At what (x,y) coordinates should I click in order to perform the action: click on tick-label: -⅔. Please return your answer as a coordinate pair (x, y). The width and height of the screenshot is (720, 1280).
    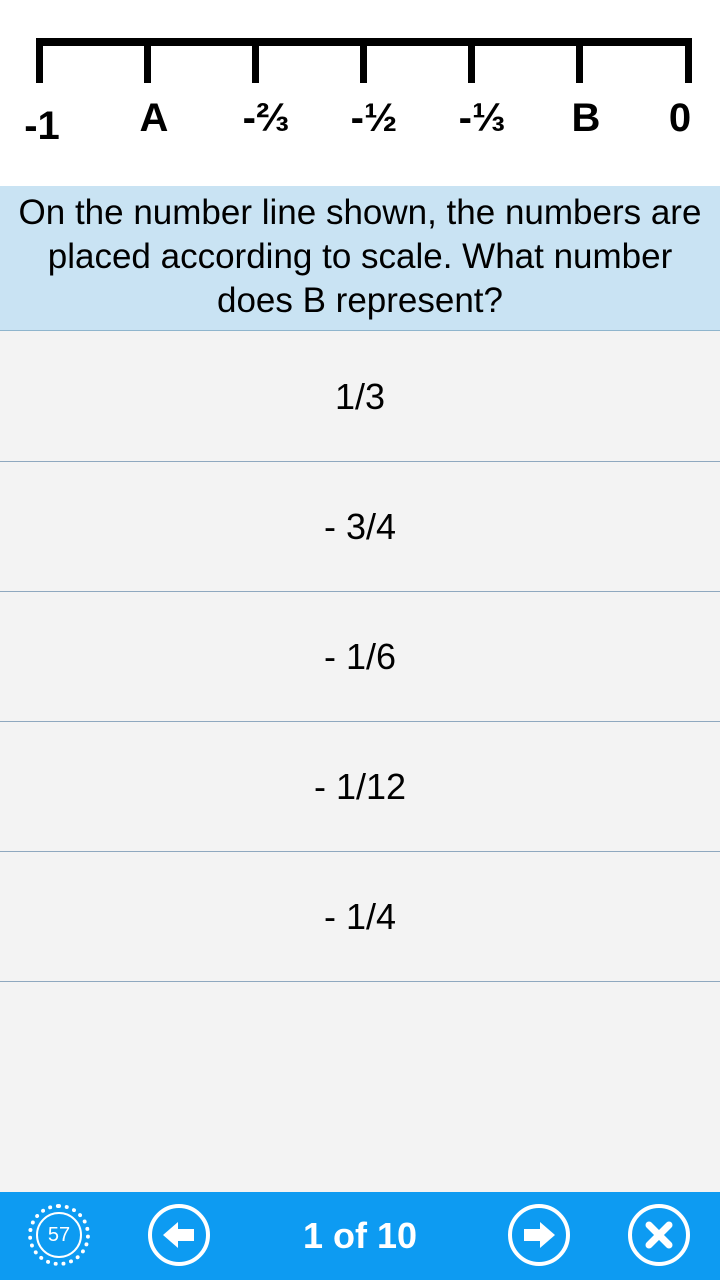
    Looking at the image, I should click on (266, 118).